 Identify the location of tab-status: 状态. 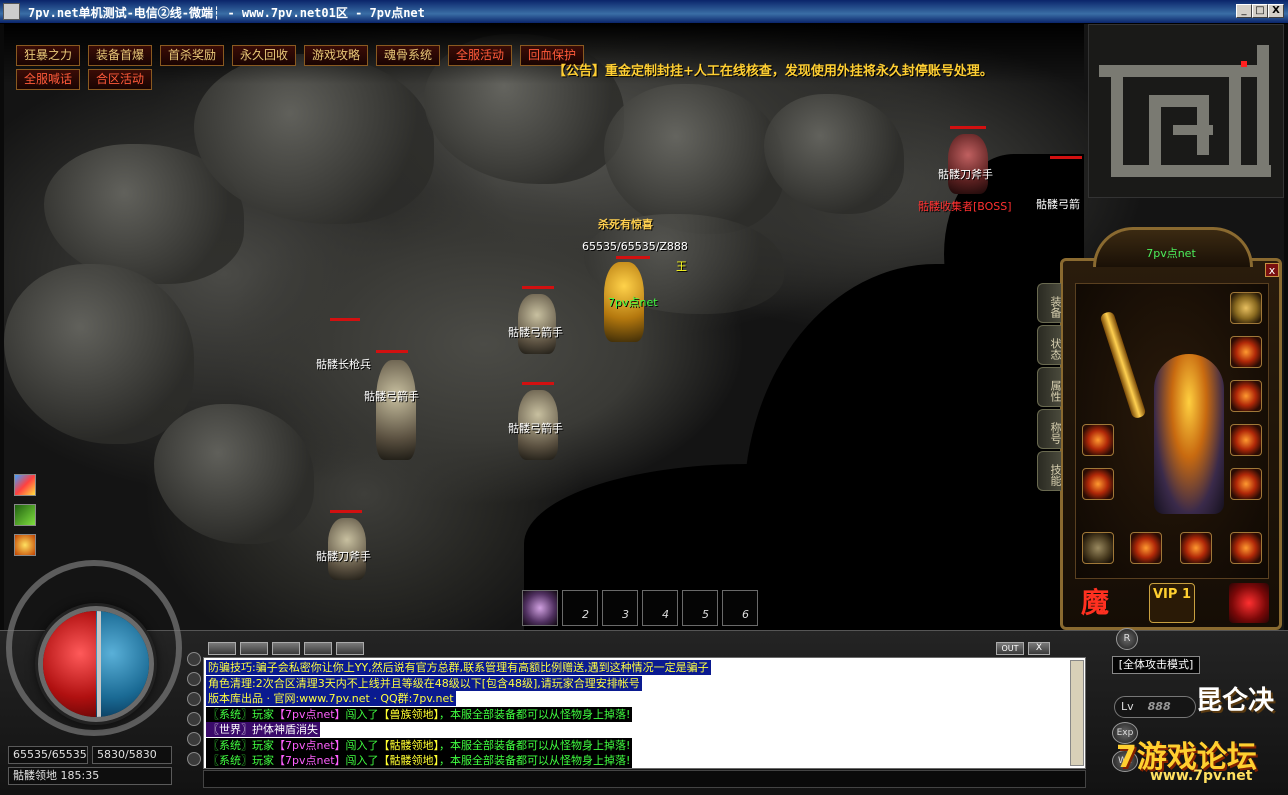
(1049, 345).